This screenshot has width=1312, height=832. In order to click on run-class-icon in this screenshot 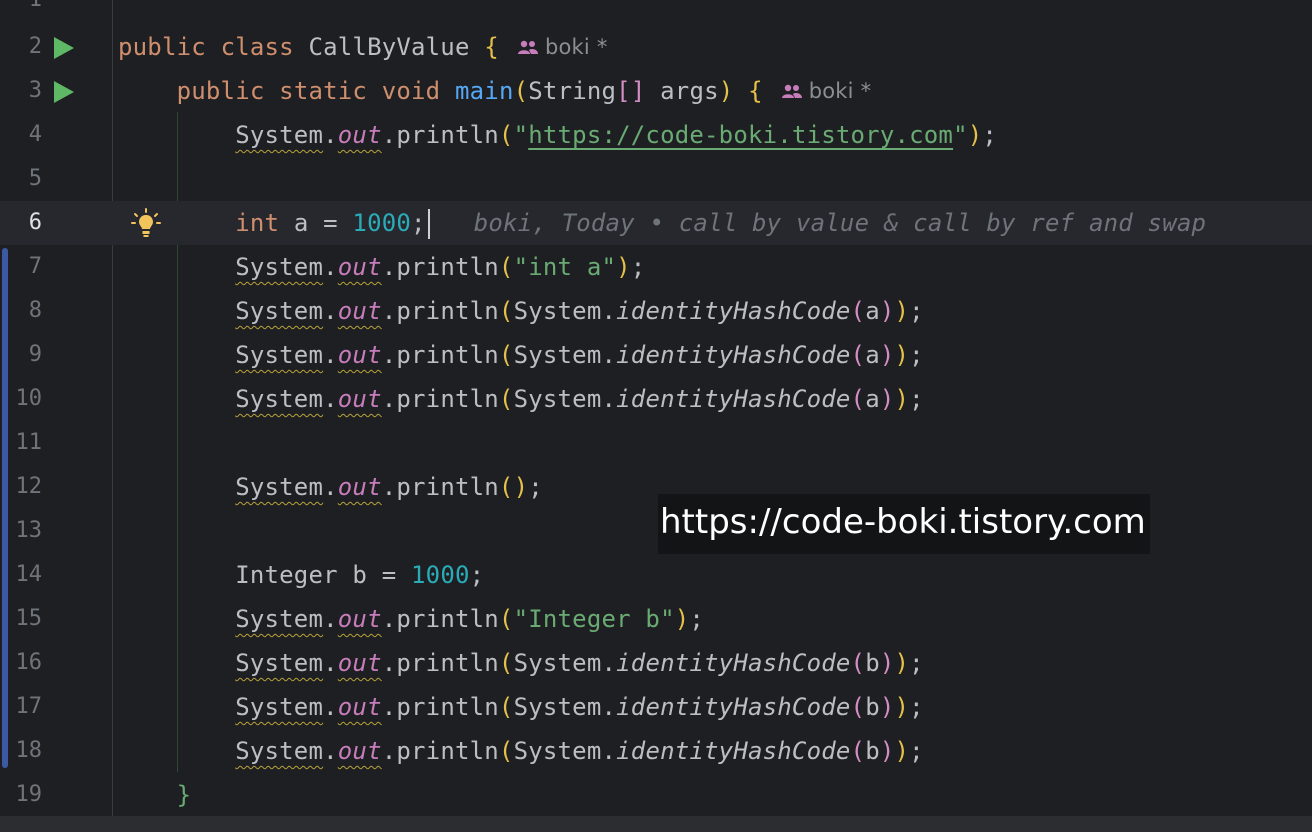, I will do `click(64, 48)`.